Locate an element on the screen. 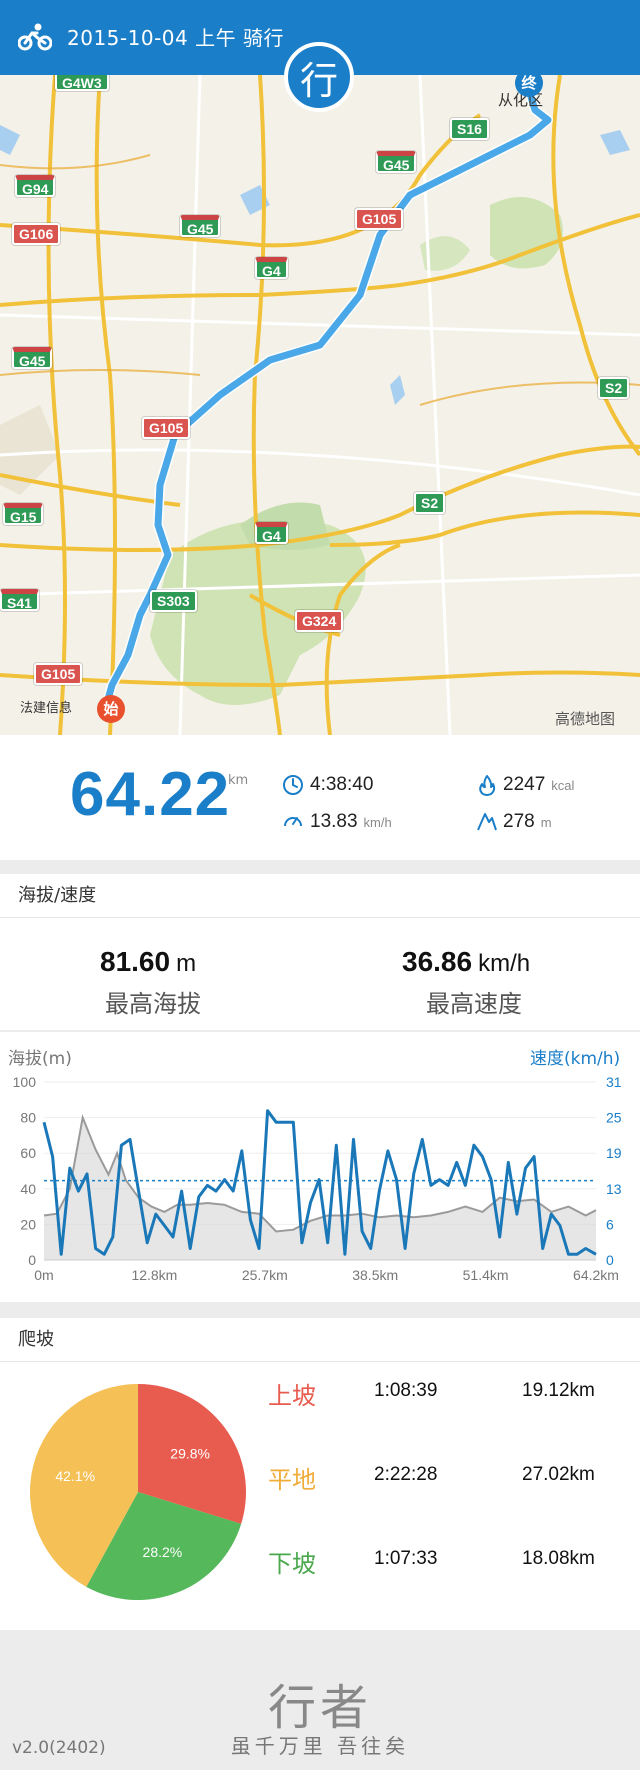 Image resolution: width=640 pixels, height=1770 pixels. max-altitude-label: 最高海拔 is located at coordinates (153, 1004).